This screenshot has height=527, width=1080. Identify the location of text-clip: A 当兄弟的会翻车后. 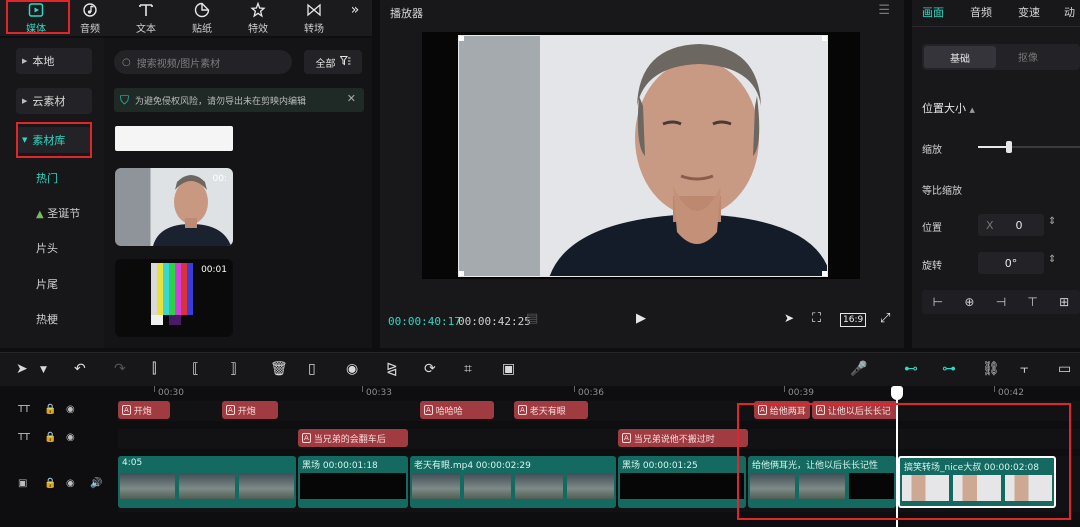
(353, 438).